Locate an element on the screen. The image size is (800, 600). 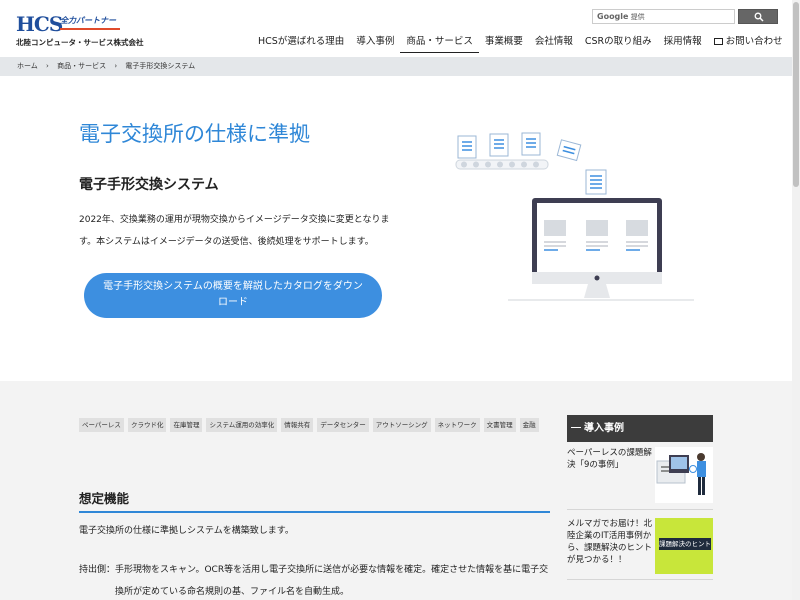
nav-recruit: 採用情報 is located at coordinates (683, 44).